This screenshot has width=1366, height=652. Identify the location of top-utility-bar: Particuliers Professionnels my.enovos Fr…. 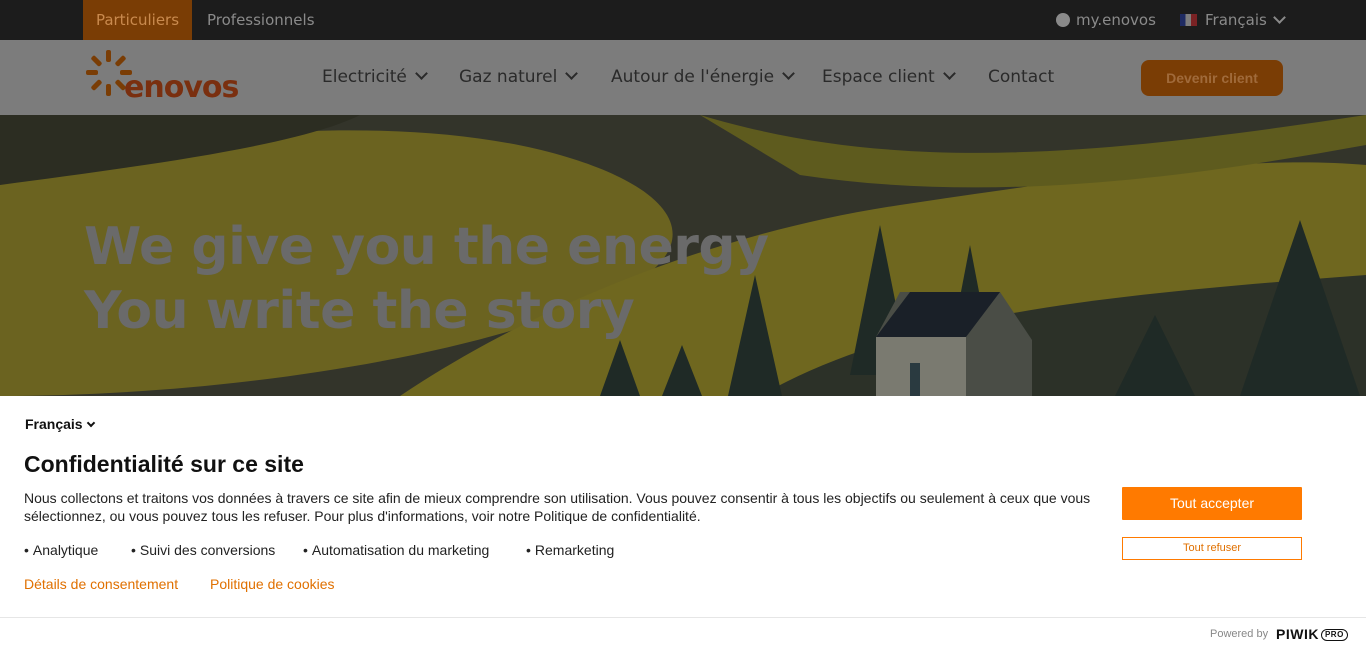
(683, 20).